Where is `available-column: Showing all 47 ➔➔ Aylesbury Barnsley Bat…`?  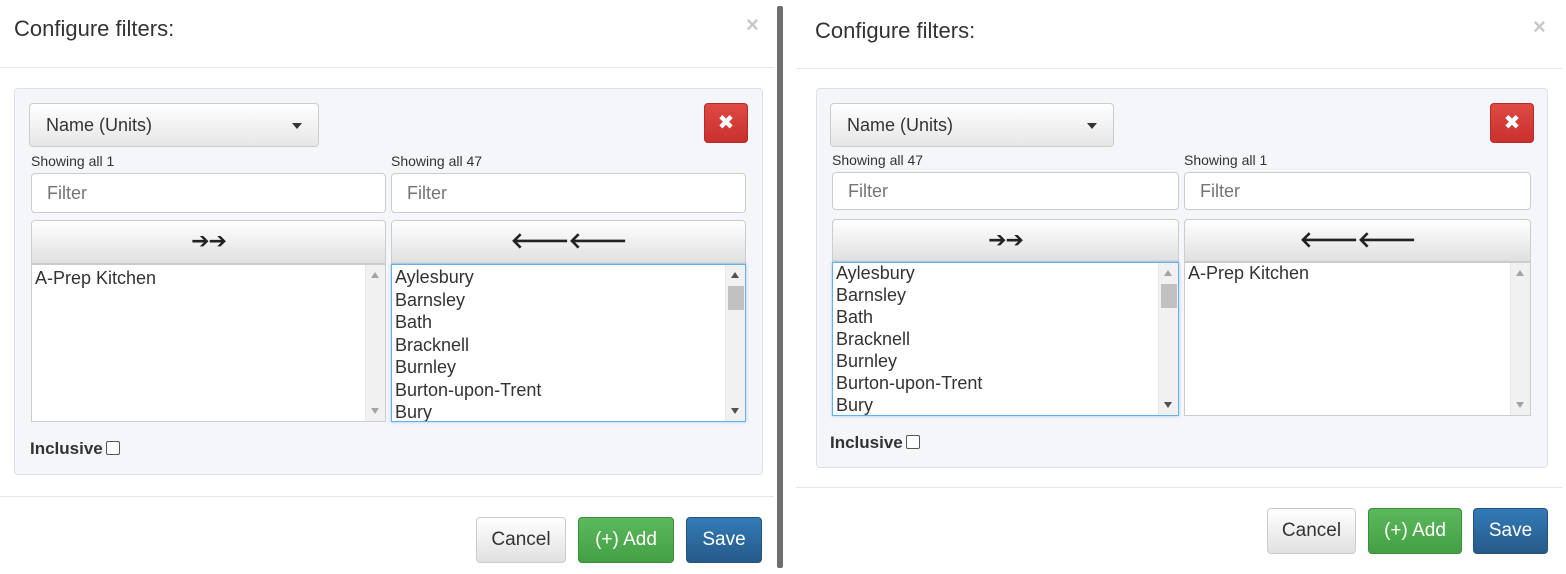
available-column: Showing all 47 ➔➔ Aylesbury Barnsley Bat… is located at coordinates (1005, 287).